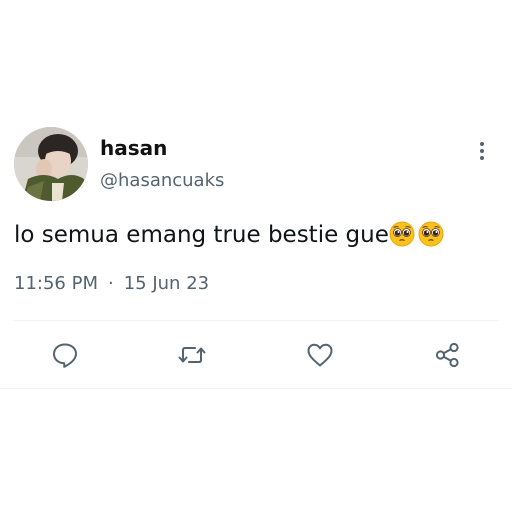  I want to click on display-name: hasan, so click(133, 148).